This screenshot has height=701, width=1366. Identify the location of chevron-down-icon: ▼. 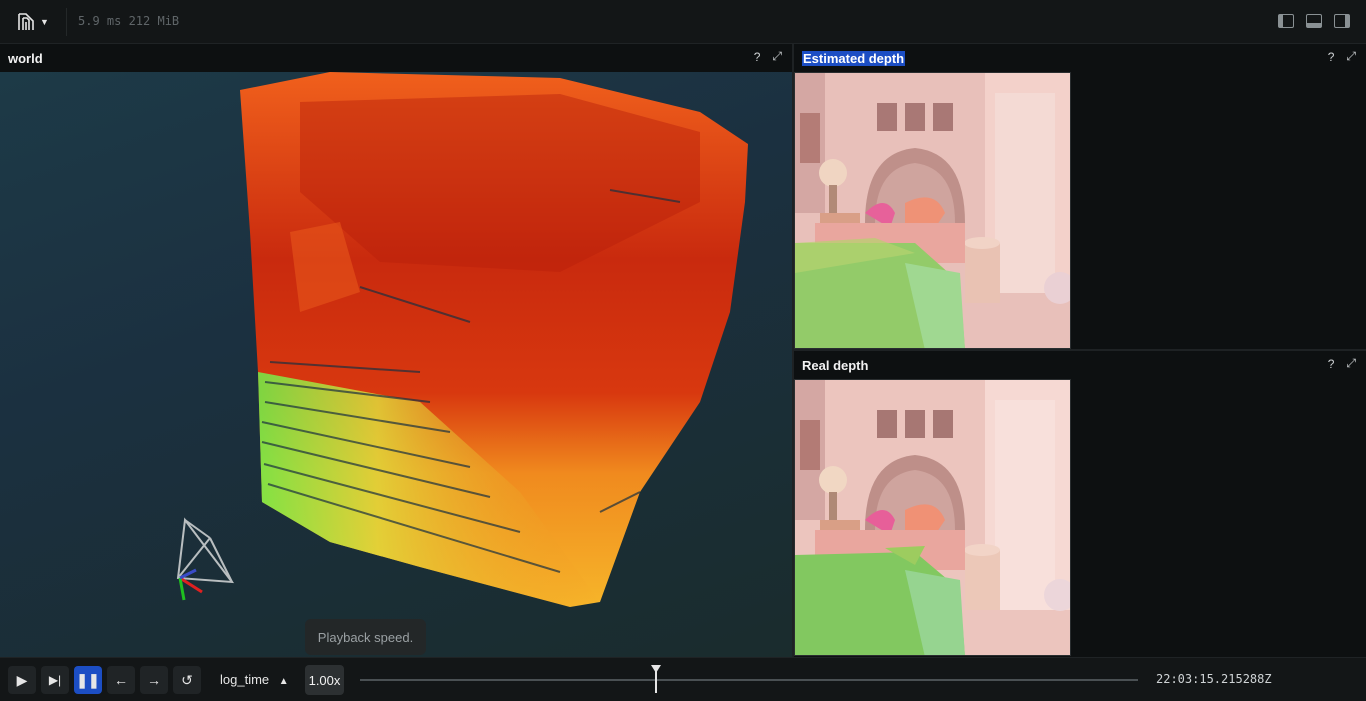
(44, 22).